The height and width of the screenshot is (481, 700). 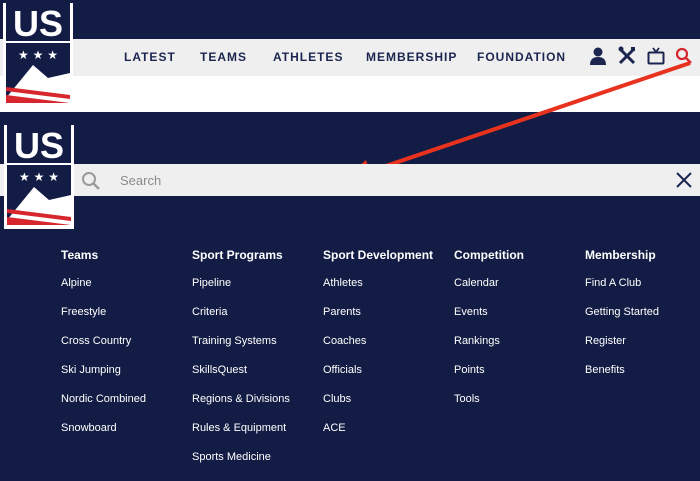 What do you see at coordinates (257, 290) in the screenshot?
I see `menu-item: Pipeline` at bounding box center [257, 290].